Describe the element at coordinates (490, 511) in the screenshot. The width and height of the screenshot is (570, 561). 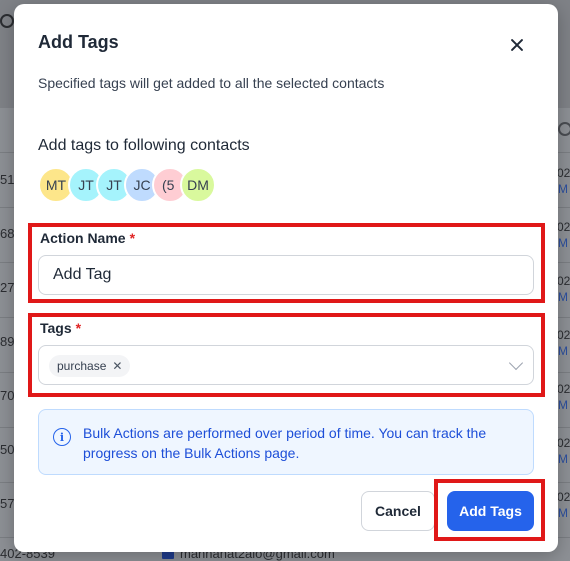
I see `add-tags-button: Add Tags` at that location.